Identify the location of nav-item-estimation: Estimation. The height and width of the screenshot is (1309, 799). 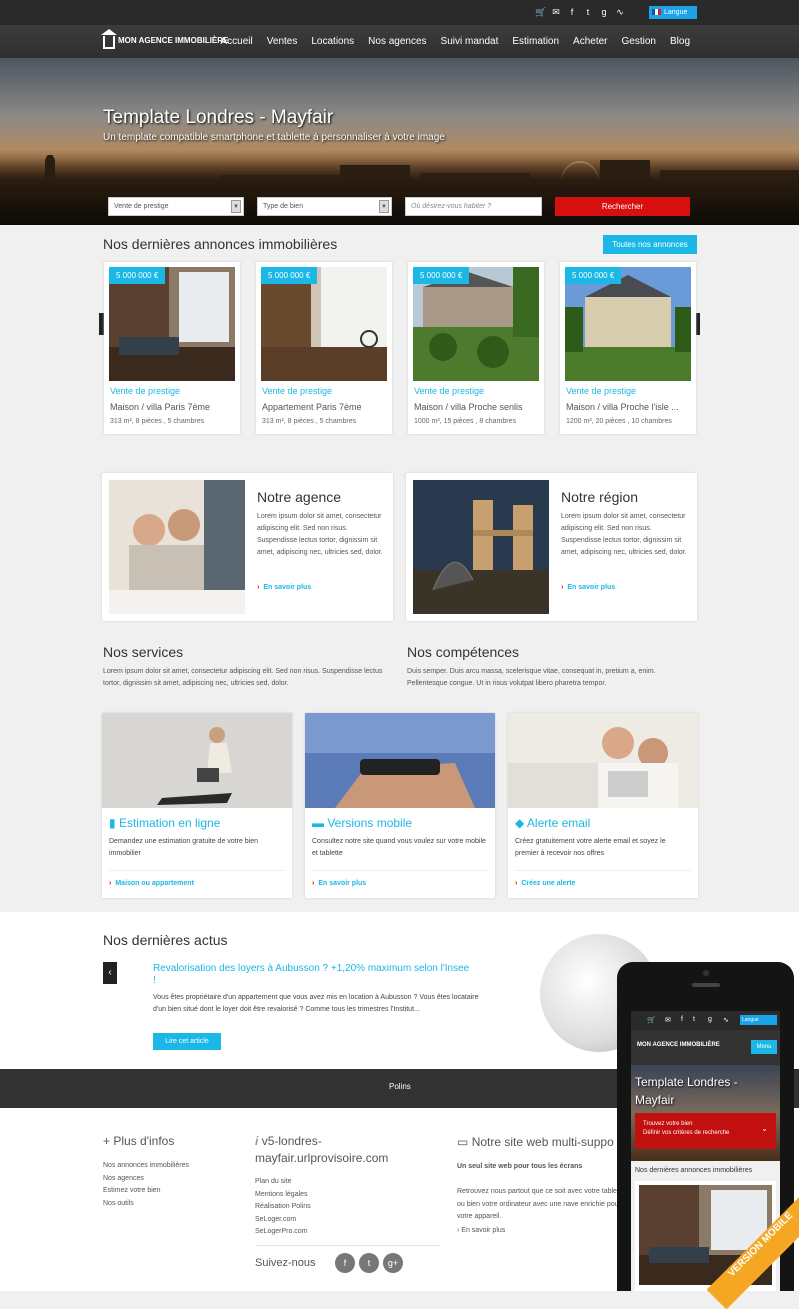
(535, 41).